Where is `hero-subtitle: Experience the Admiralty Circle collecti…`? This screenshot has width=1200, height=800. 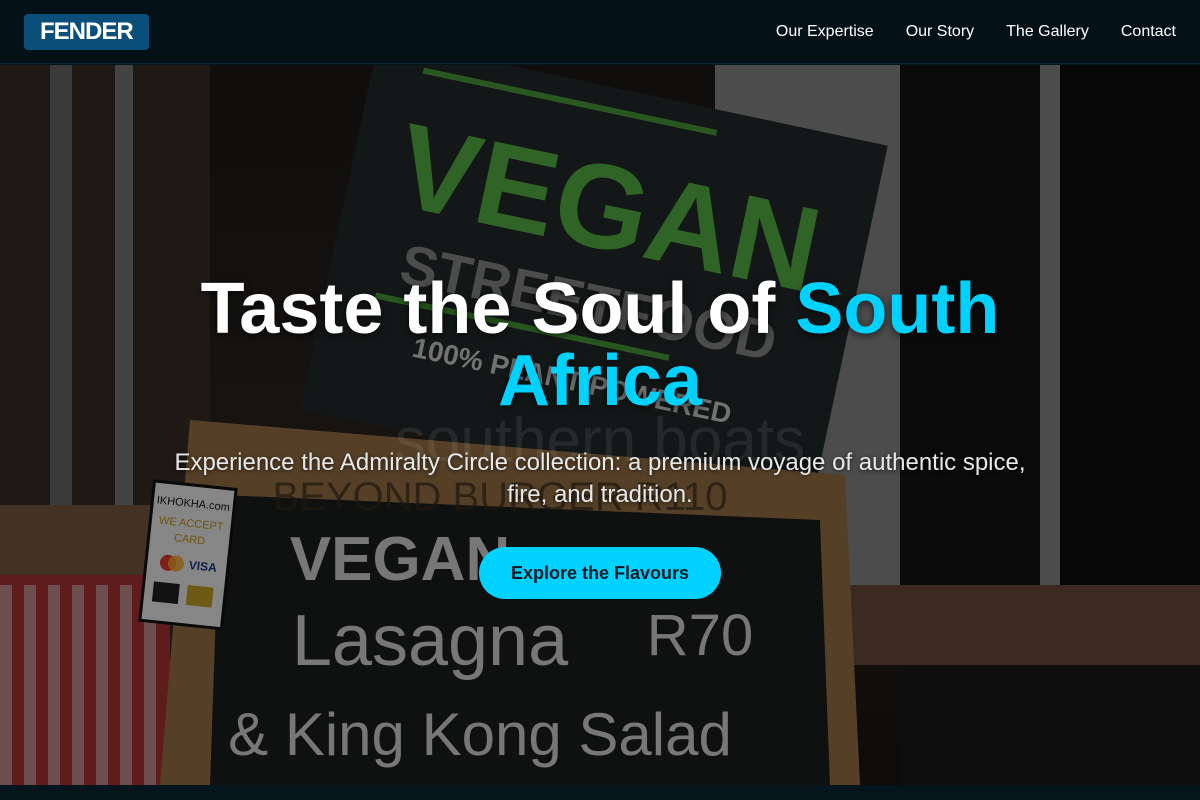 hero-subtitle: Experience the Admiralty Circle collecti… is located at coordinates (600, 478).